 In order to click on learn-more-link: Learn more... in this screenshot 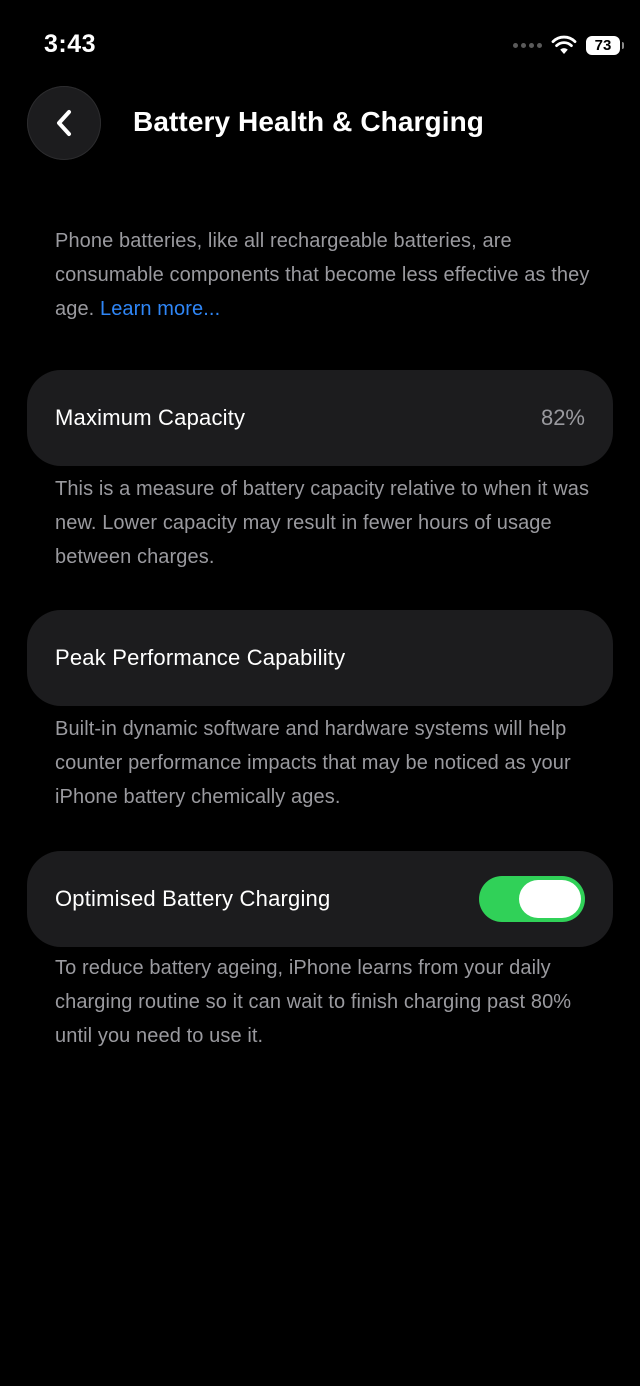, I will do `click(160, 309)`.